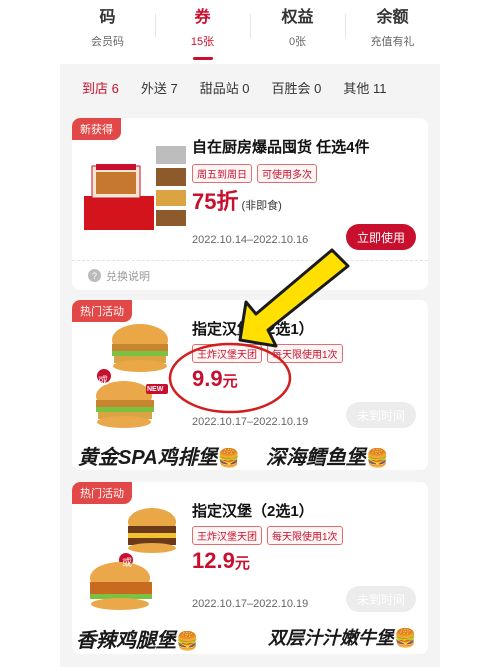  Describe the element at coordinates (155, 389) in the screenshot. I see `new-label: NEW` at that location.